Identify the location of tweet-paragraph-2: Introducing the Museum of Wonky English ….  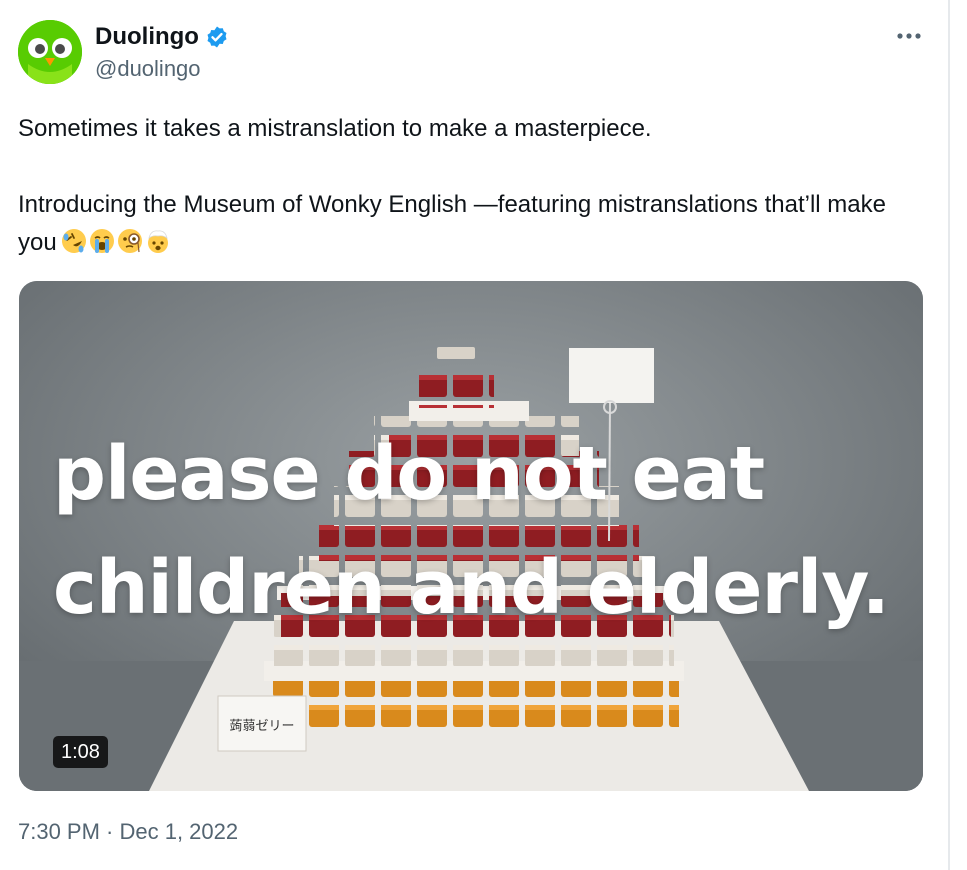
(468, 224).